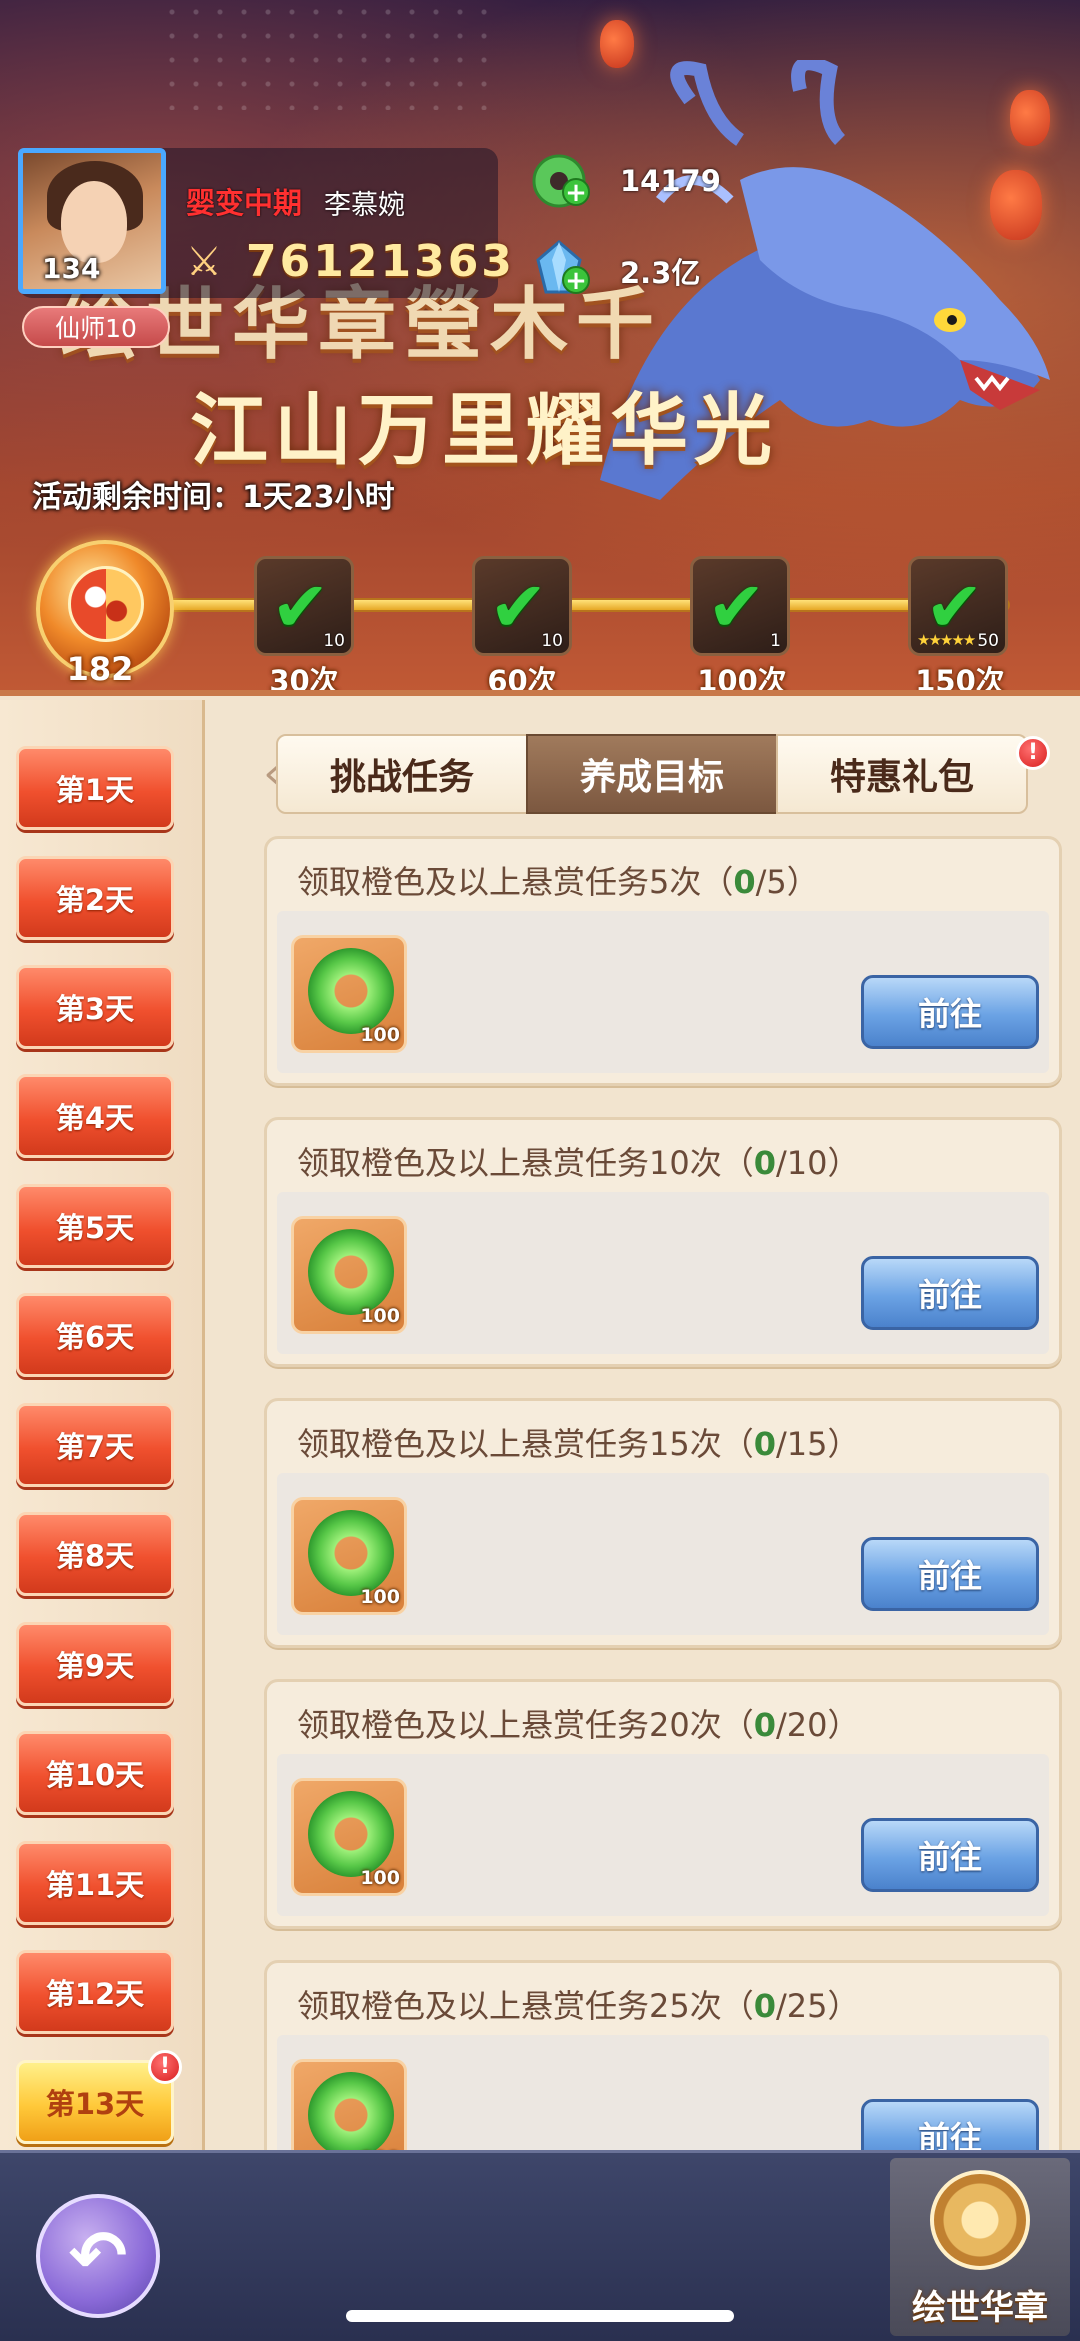 The image size is (1080, 2341). What do you see at coordinates (100, 669) in the screenshot?
I see `points-value: 182` at bounding box center [100, 669].